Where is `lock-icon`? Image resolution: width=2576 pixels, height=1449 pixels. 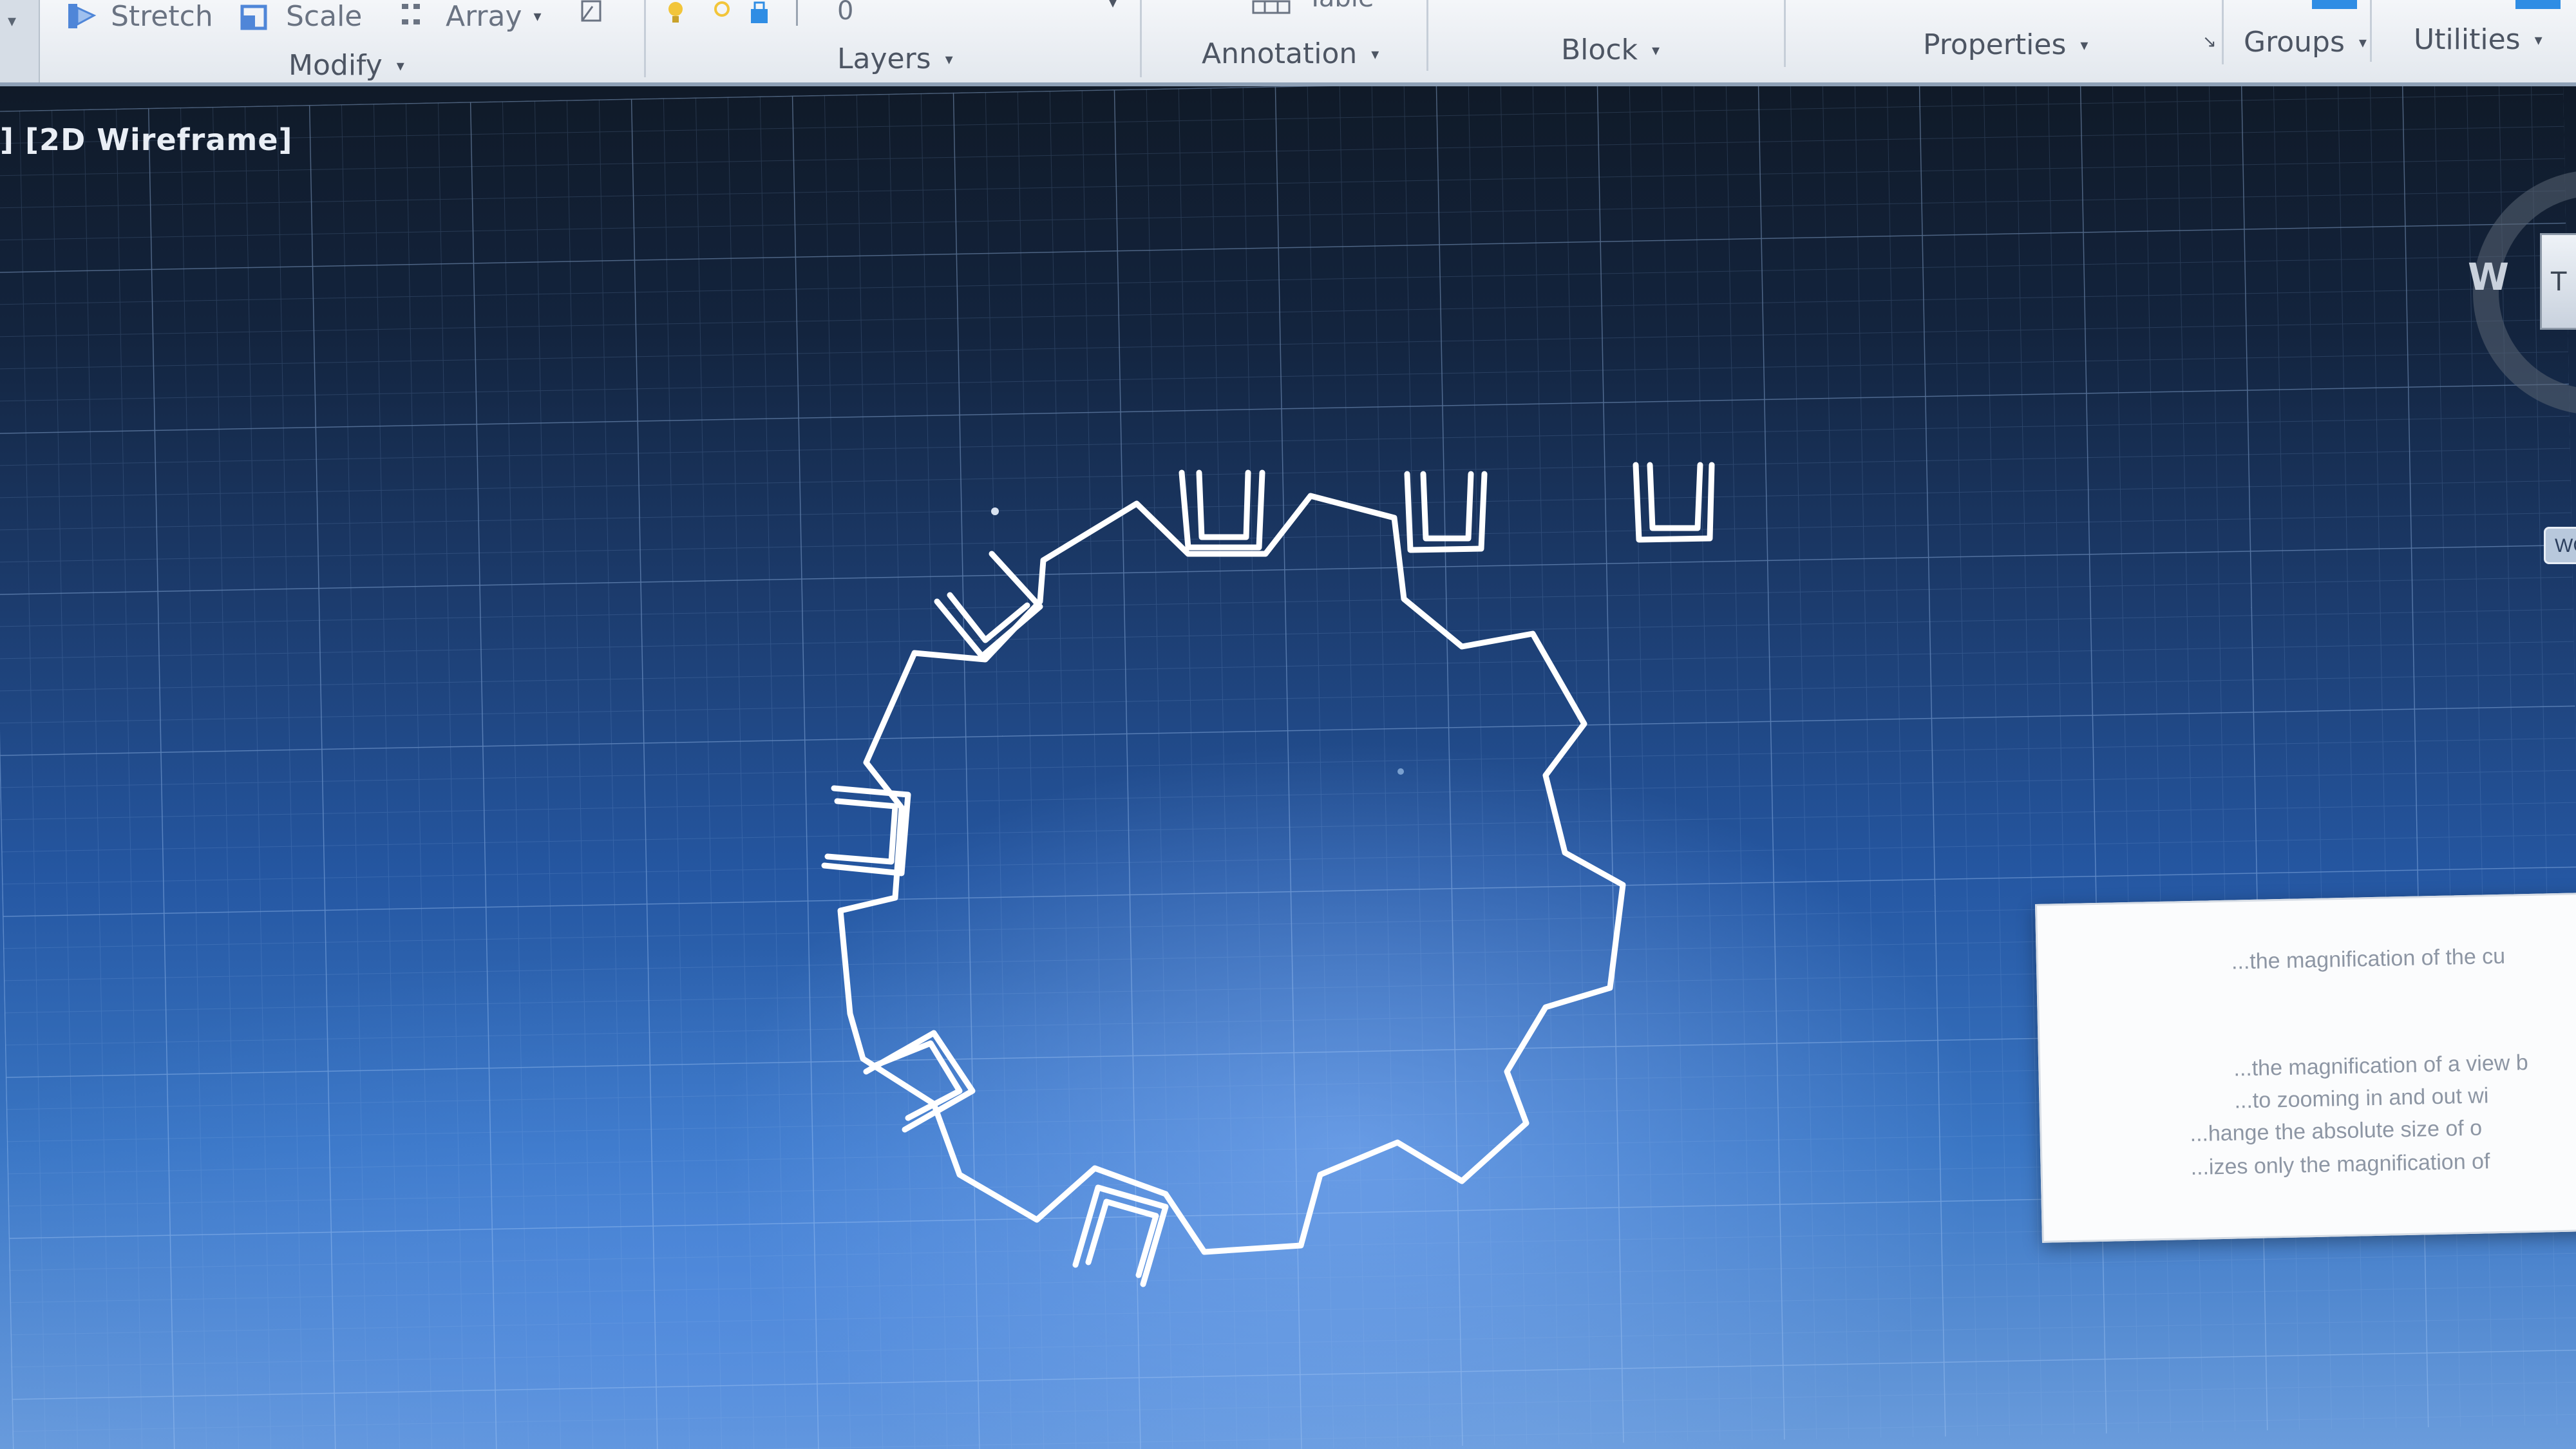
lock-icon is located at coordinates (759, 13).